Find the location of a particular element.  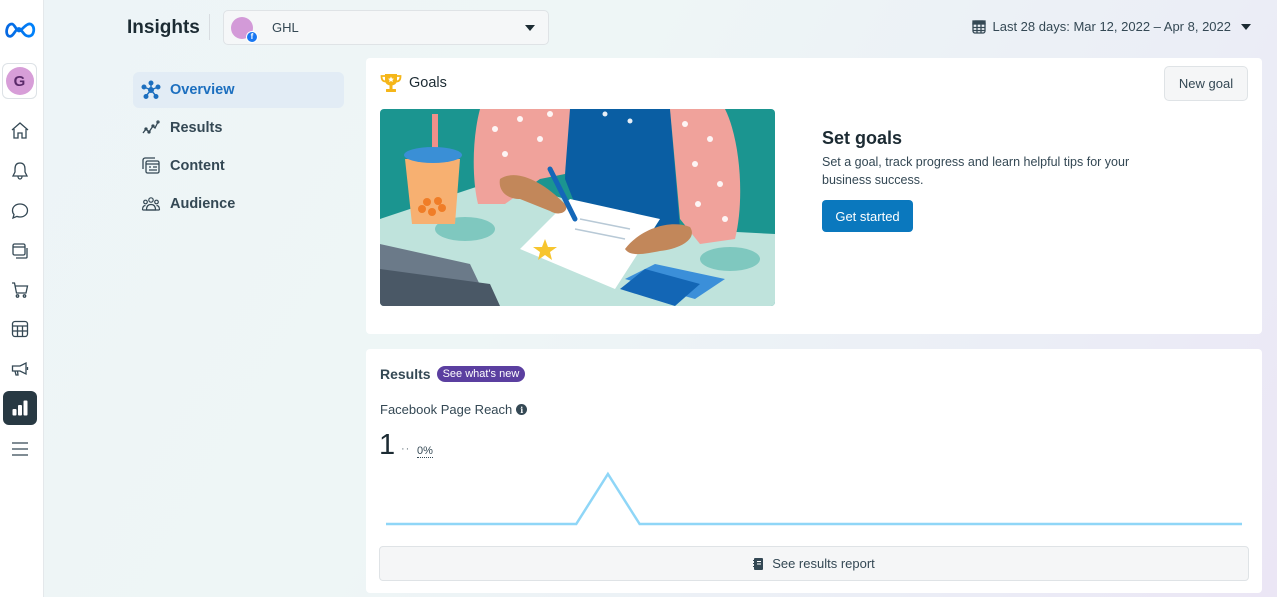

insights-subnav: Overview Results Content Audience is located at coordinates (238, 148).